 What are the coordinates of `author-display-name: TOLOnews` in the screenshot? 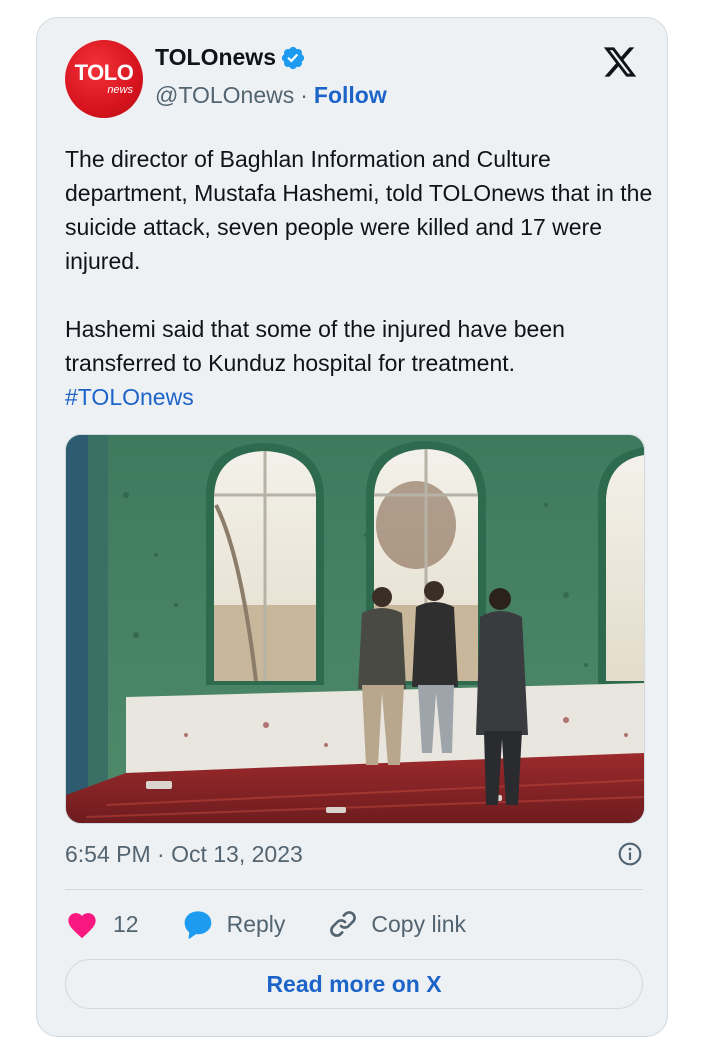 It's located at (215, 57).